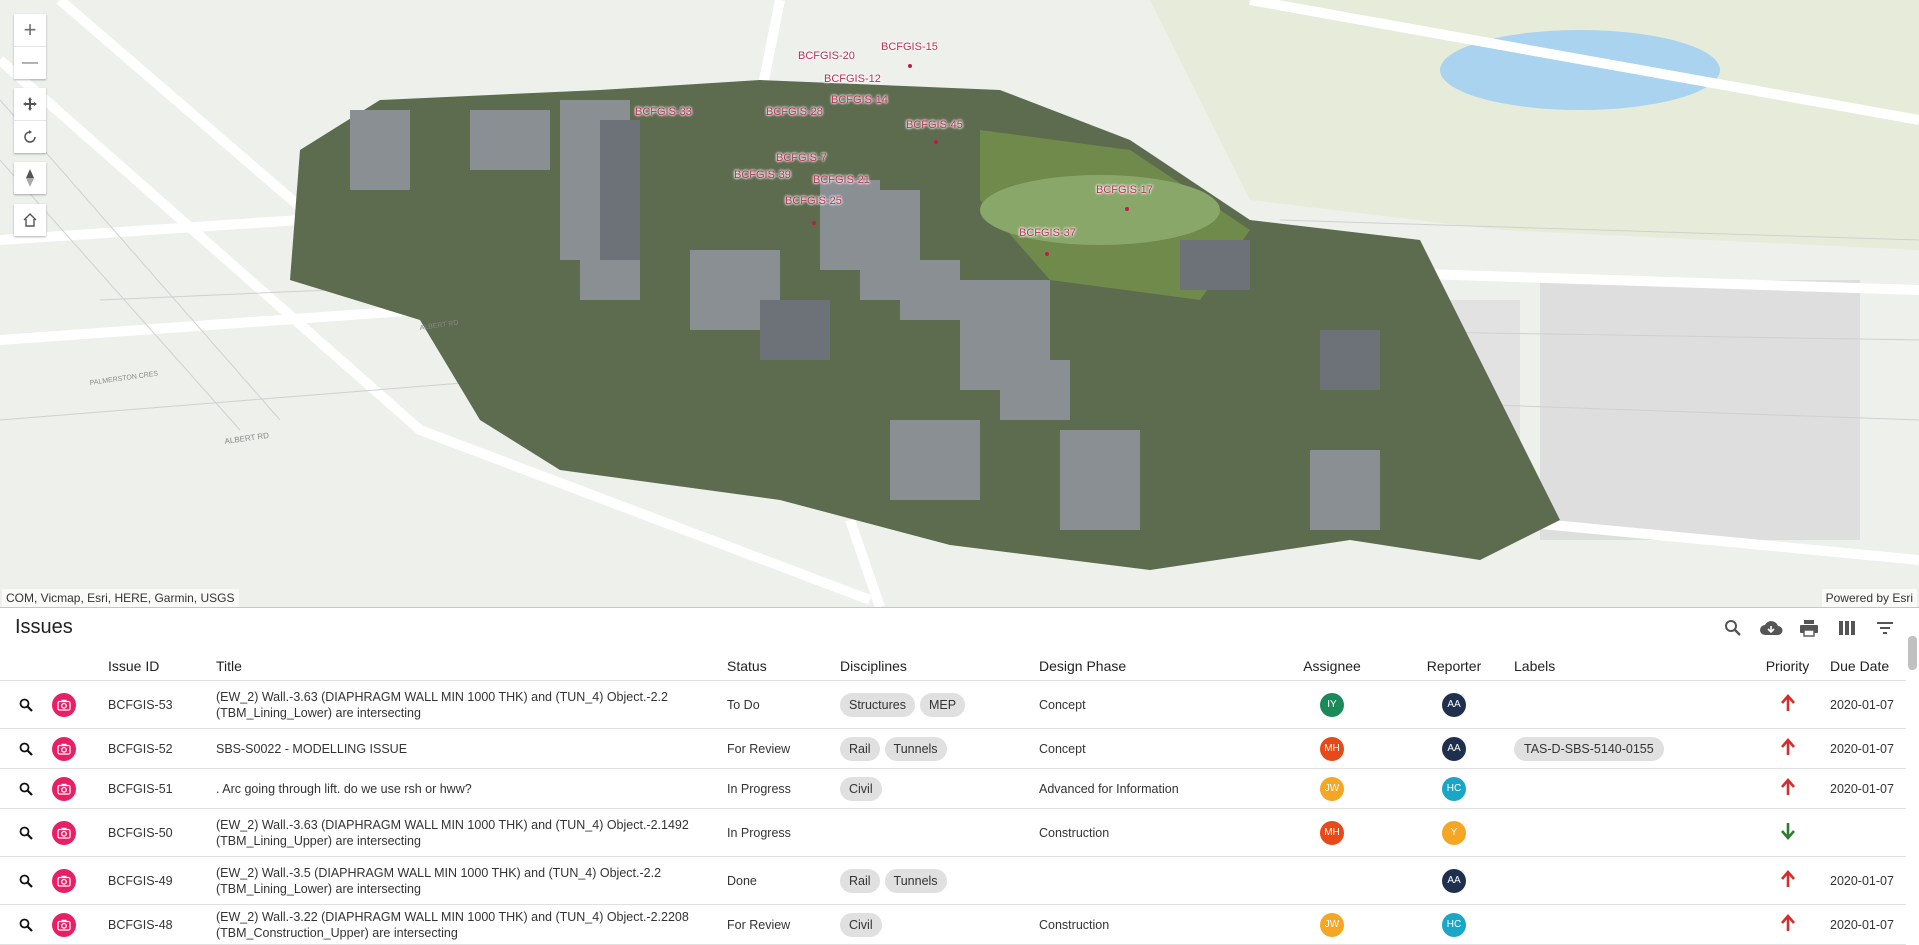 Image resolution: width=1919 pixels, height=945 pixels. Describe the element at coordinates (30, 178) in the screenshot. I see `compass-button` at that location.